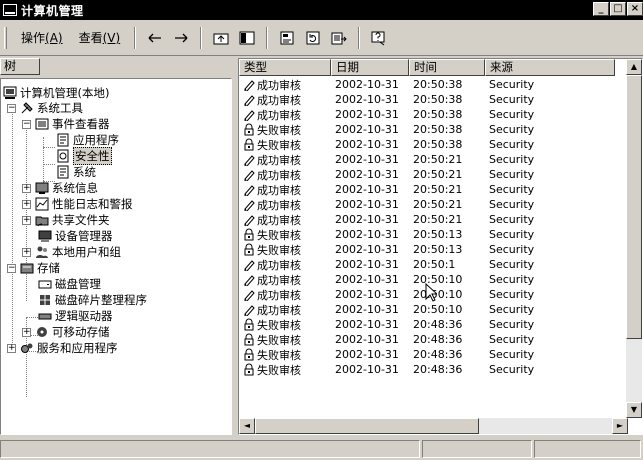  What do you see at coordinates (313, 38) in the screenshot?
I see `refresh-button` at bounding box center [313, 38].